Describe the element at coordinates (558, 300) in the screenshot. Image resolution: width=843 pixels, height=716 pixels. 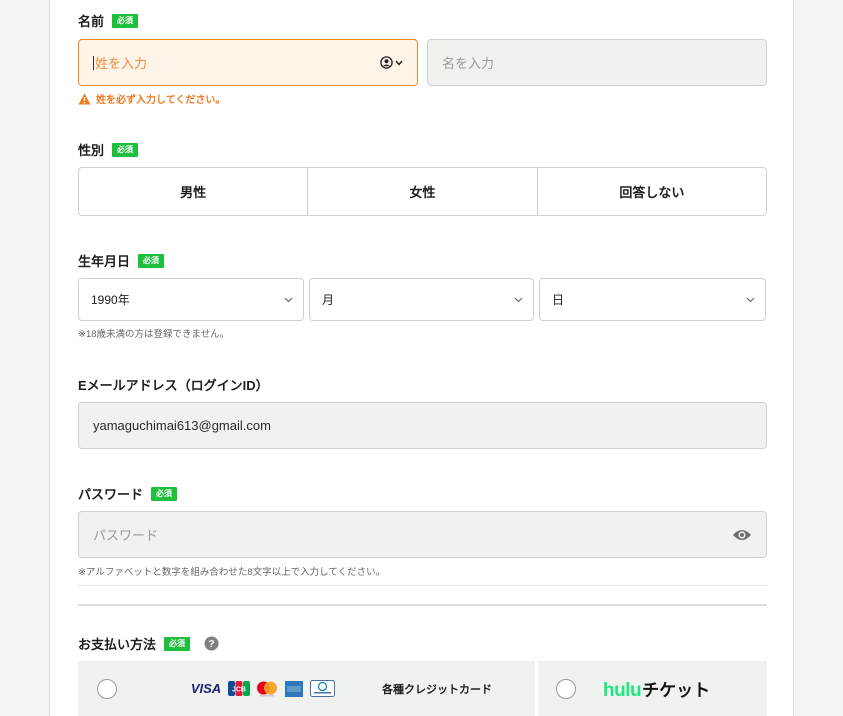
I see `birth-day-value: 日` at that location.